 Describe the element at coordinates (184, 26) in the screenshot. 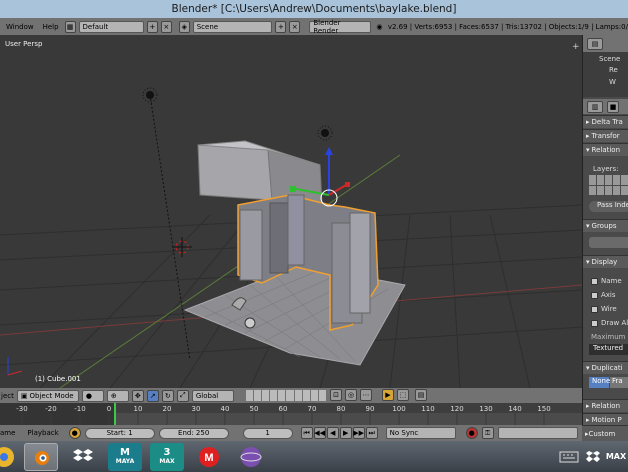

I see `scene-icon: ◈` at that location.